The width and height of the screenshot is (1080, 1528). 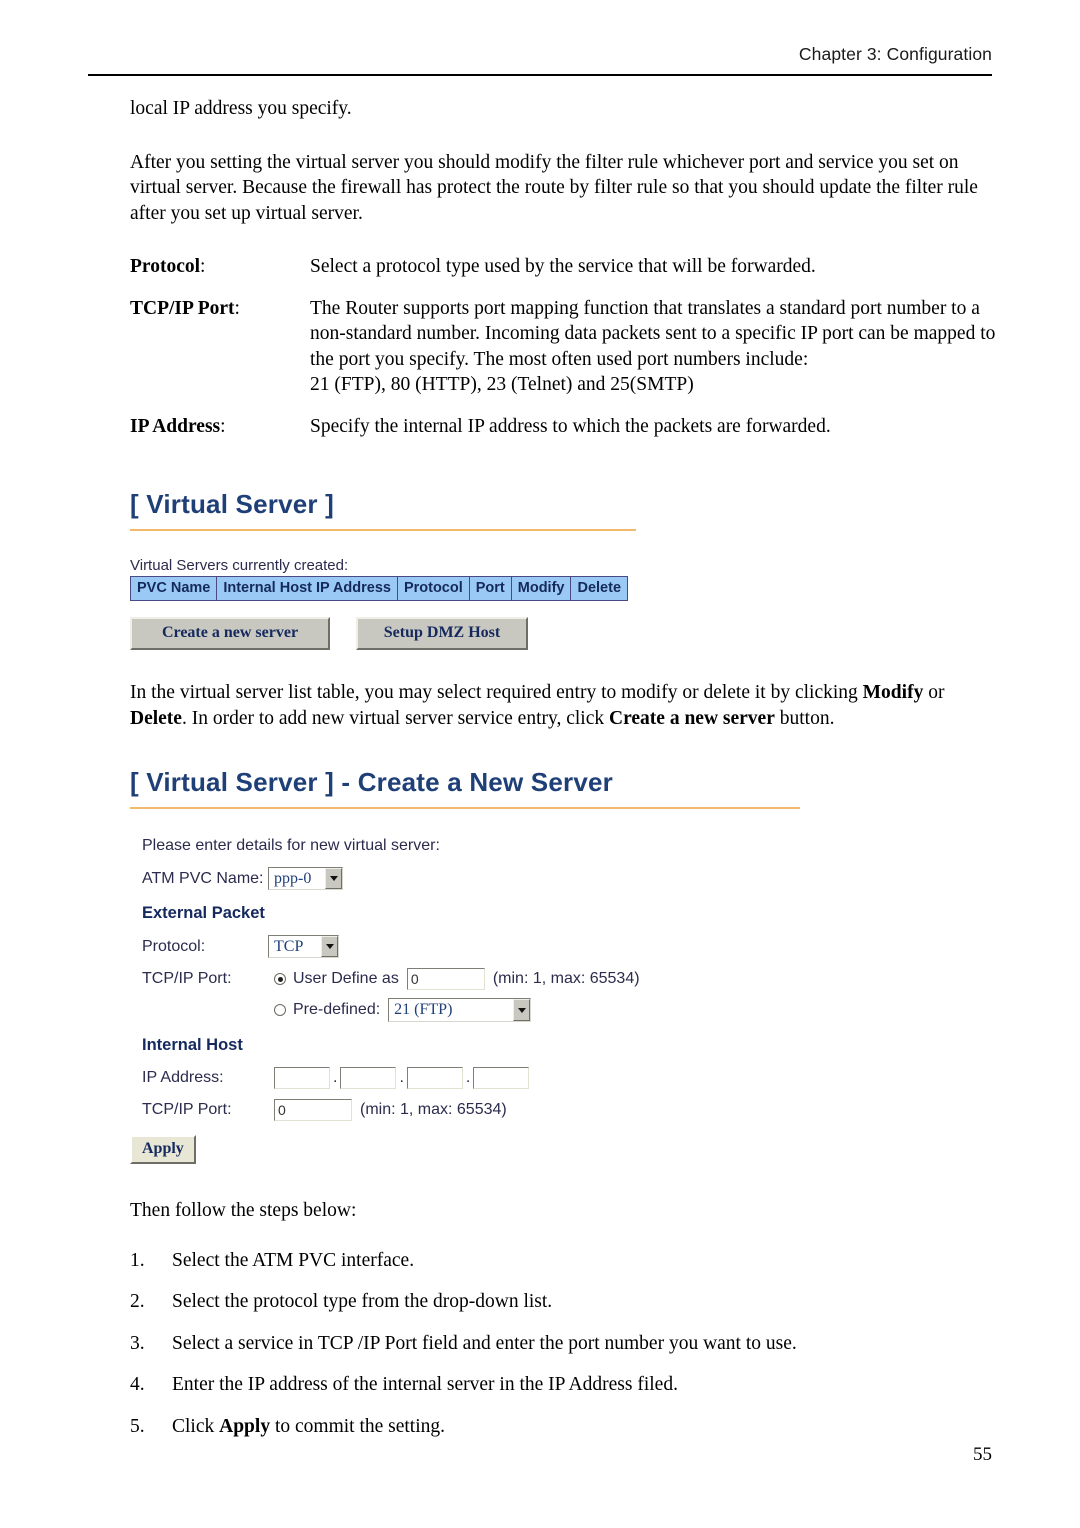 What do you see at coordinates (501, 1078) in the screenshot?
I see `ip-octet-4-input` at bounding box center [501, 1078].